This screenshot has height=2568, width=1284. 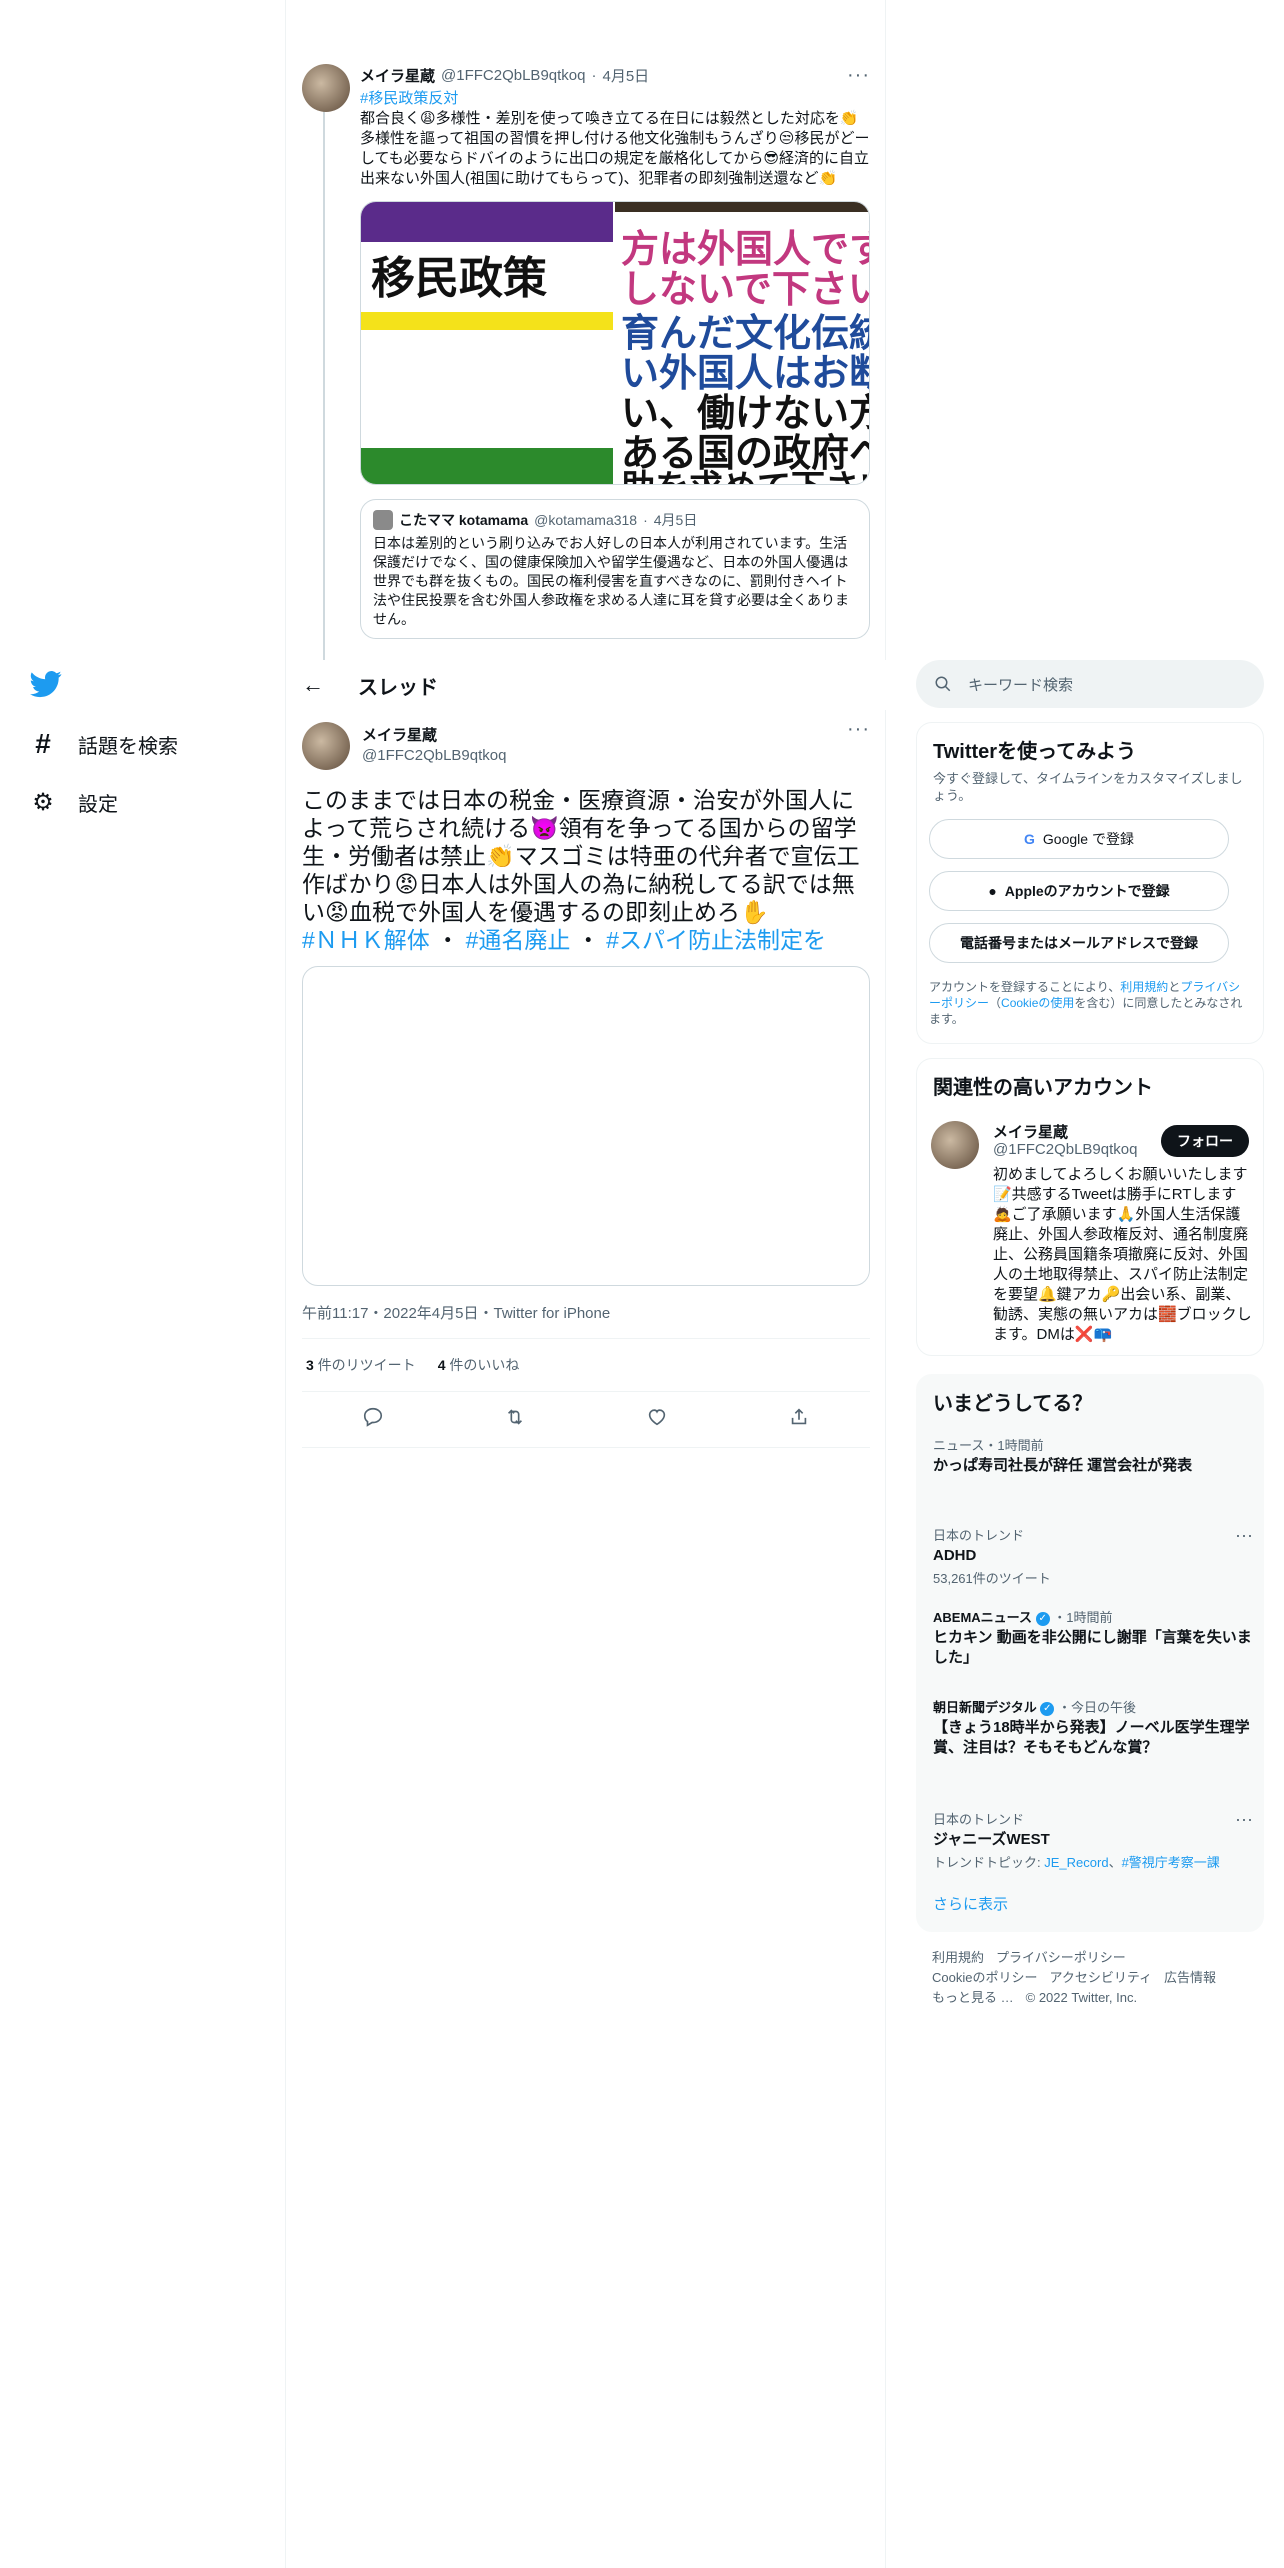 I want to click on search-placeholder: キーワード検索, so click(x=1021, y=685).